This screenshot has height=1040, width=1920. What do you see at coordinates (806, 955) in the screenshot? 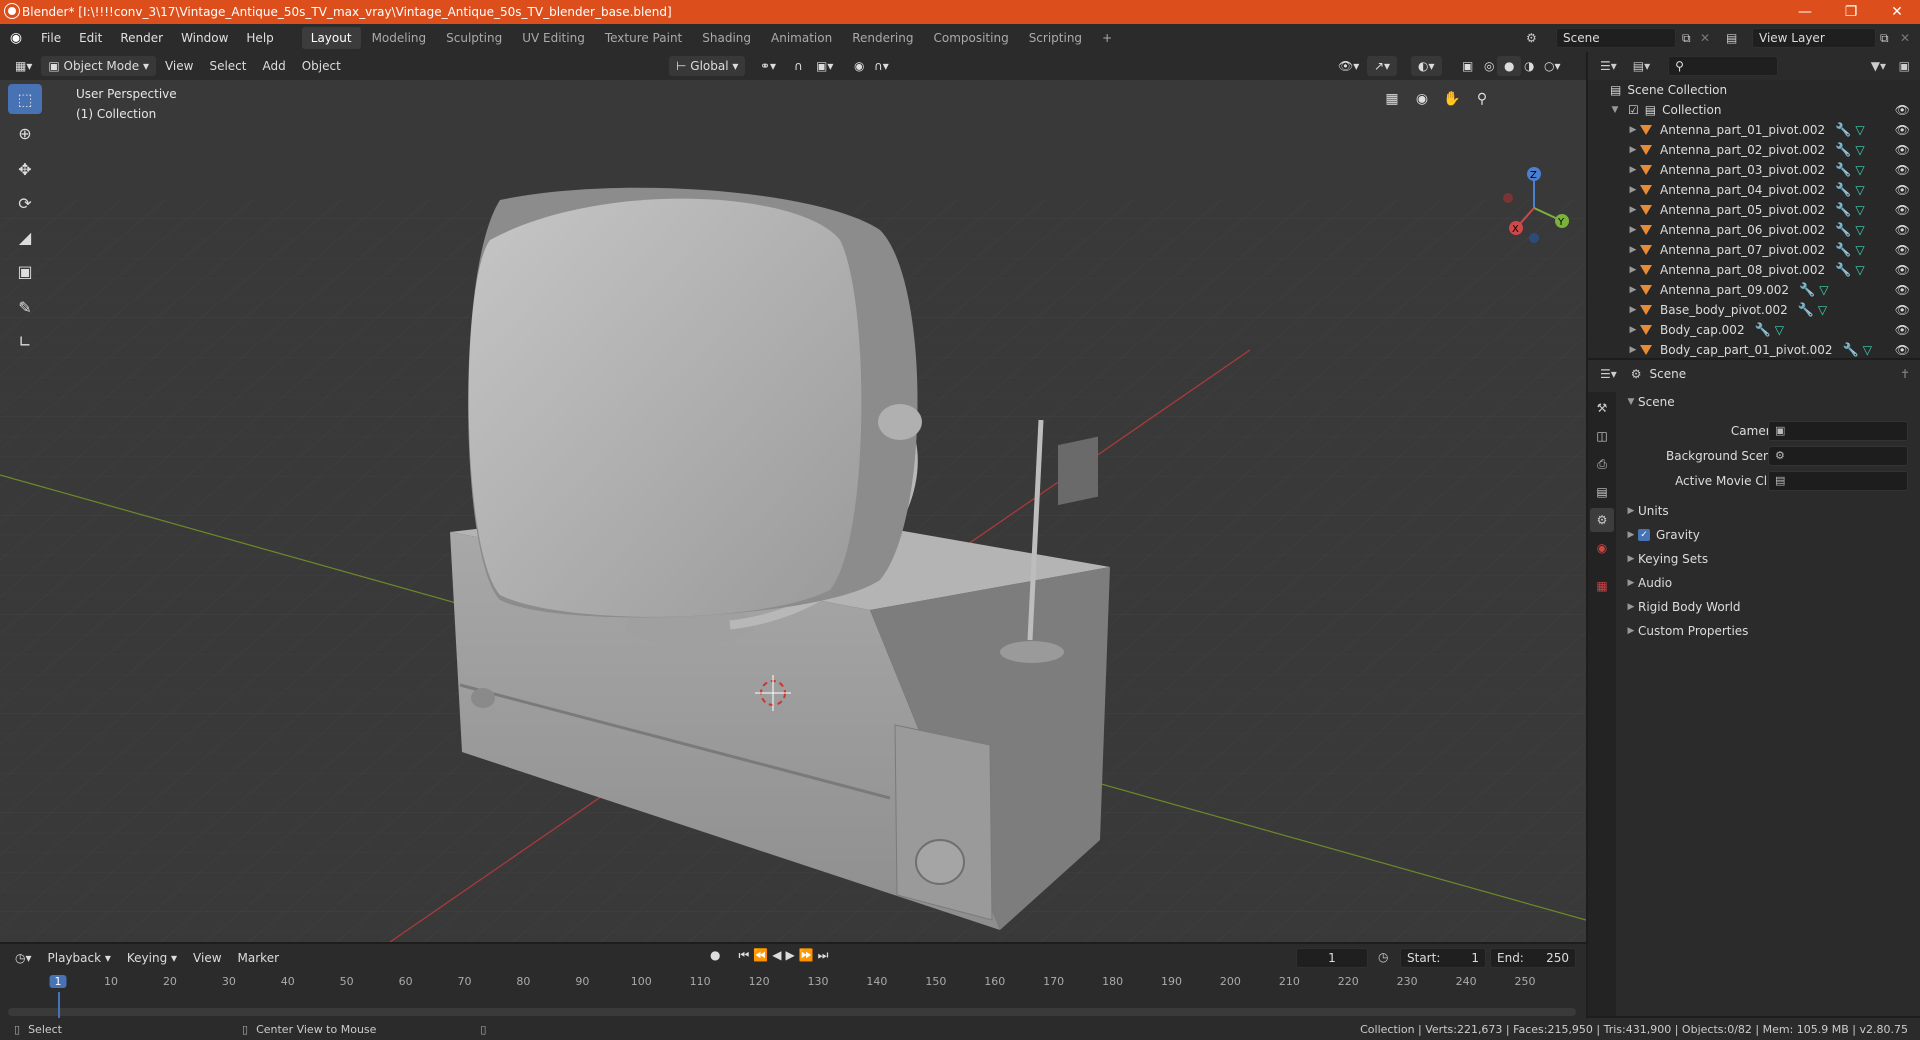
I see `next-keyframe-icon: ⏩` at bounding box center [806, 955].